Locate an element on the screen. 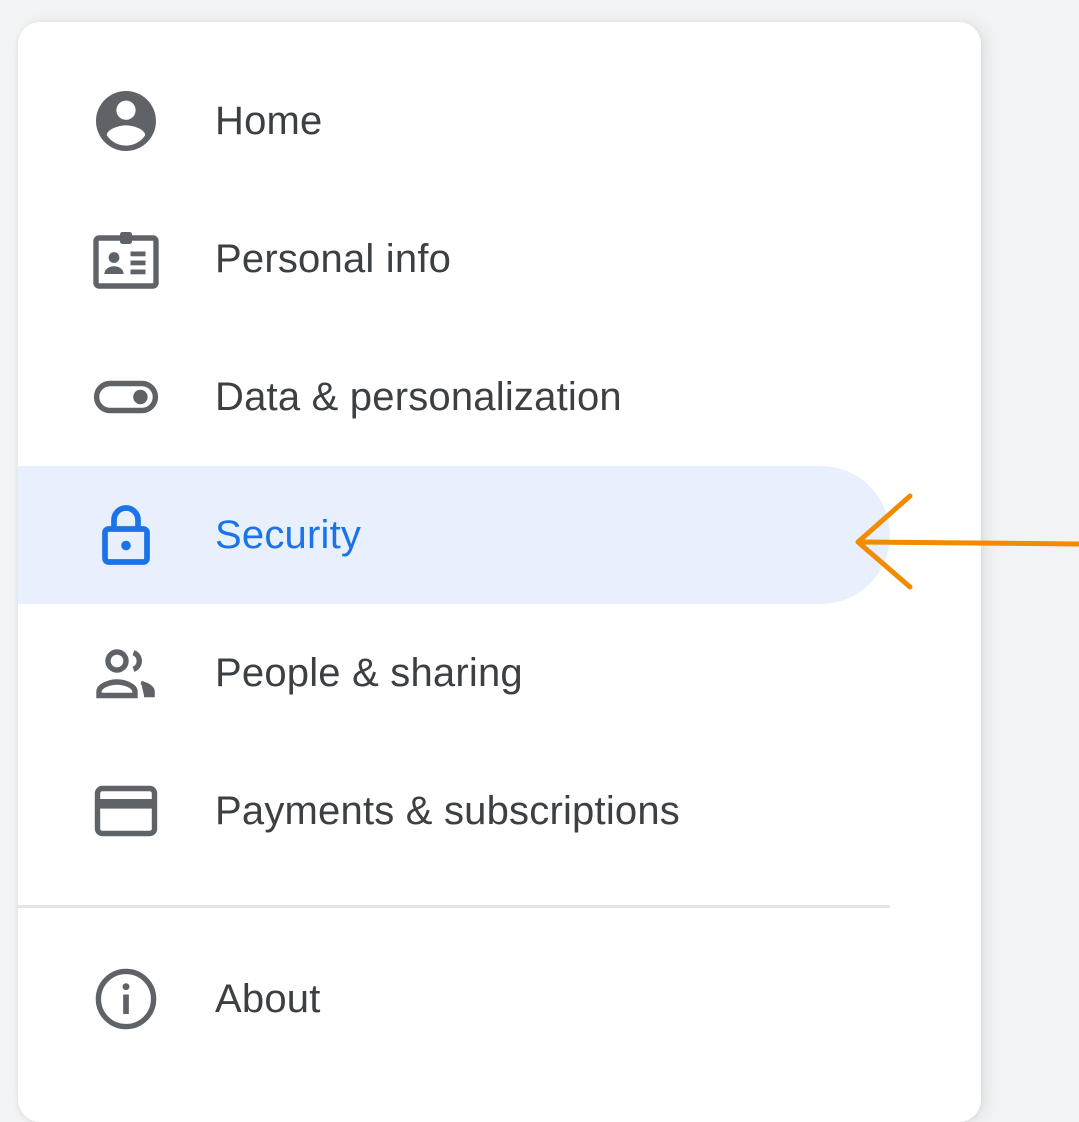 The image size is (1079, 1122). sidebar-item-home: Home is located at coordinates (454, 121).